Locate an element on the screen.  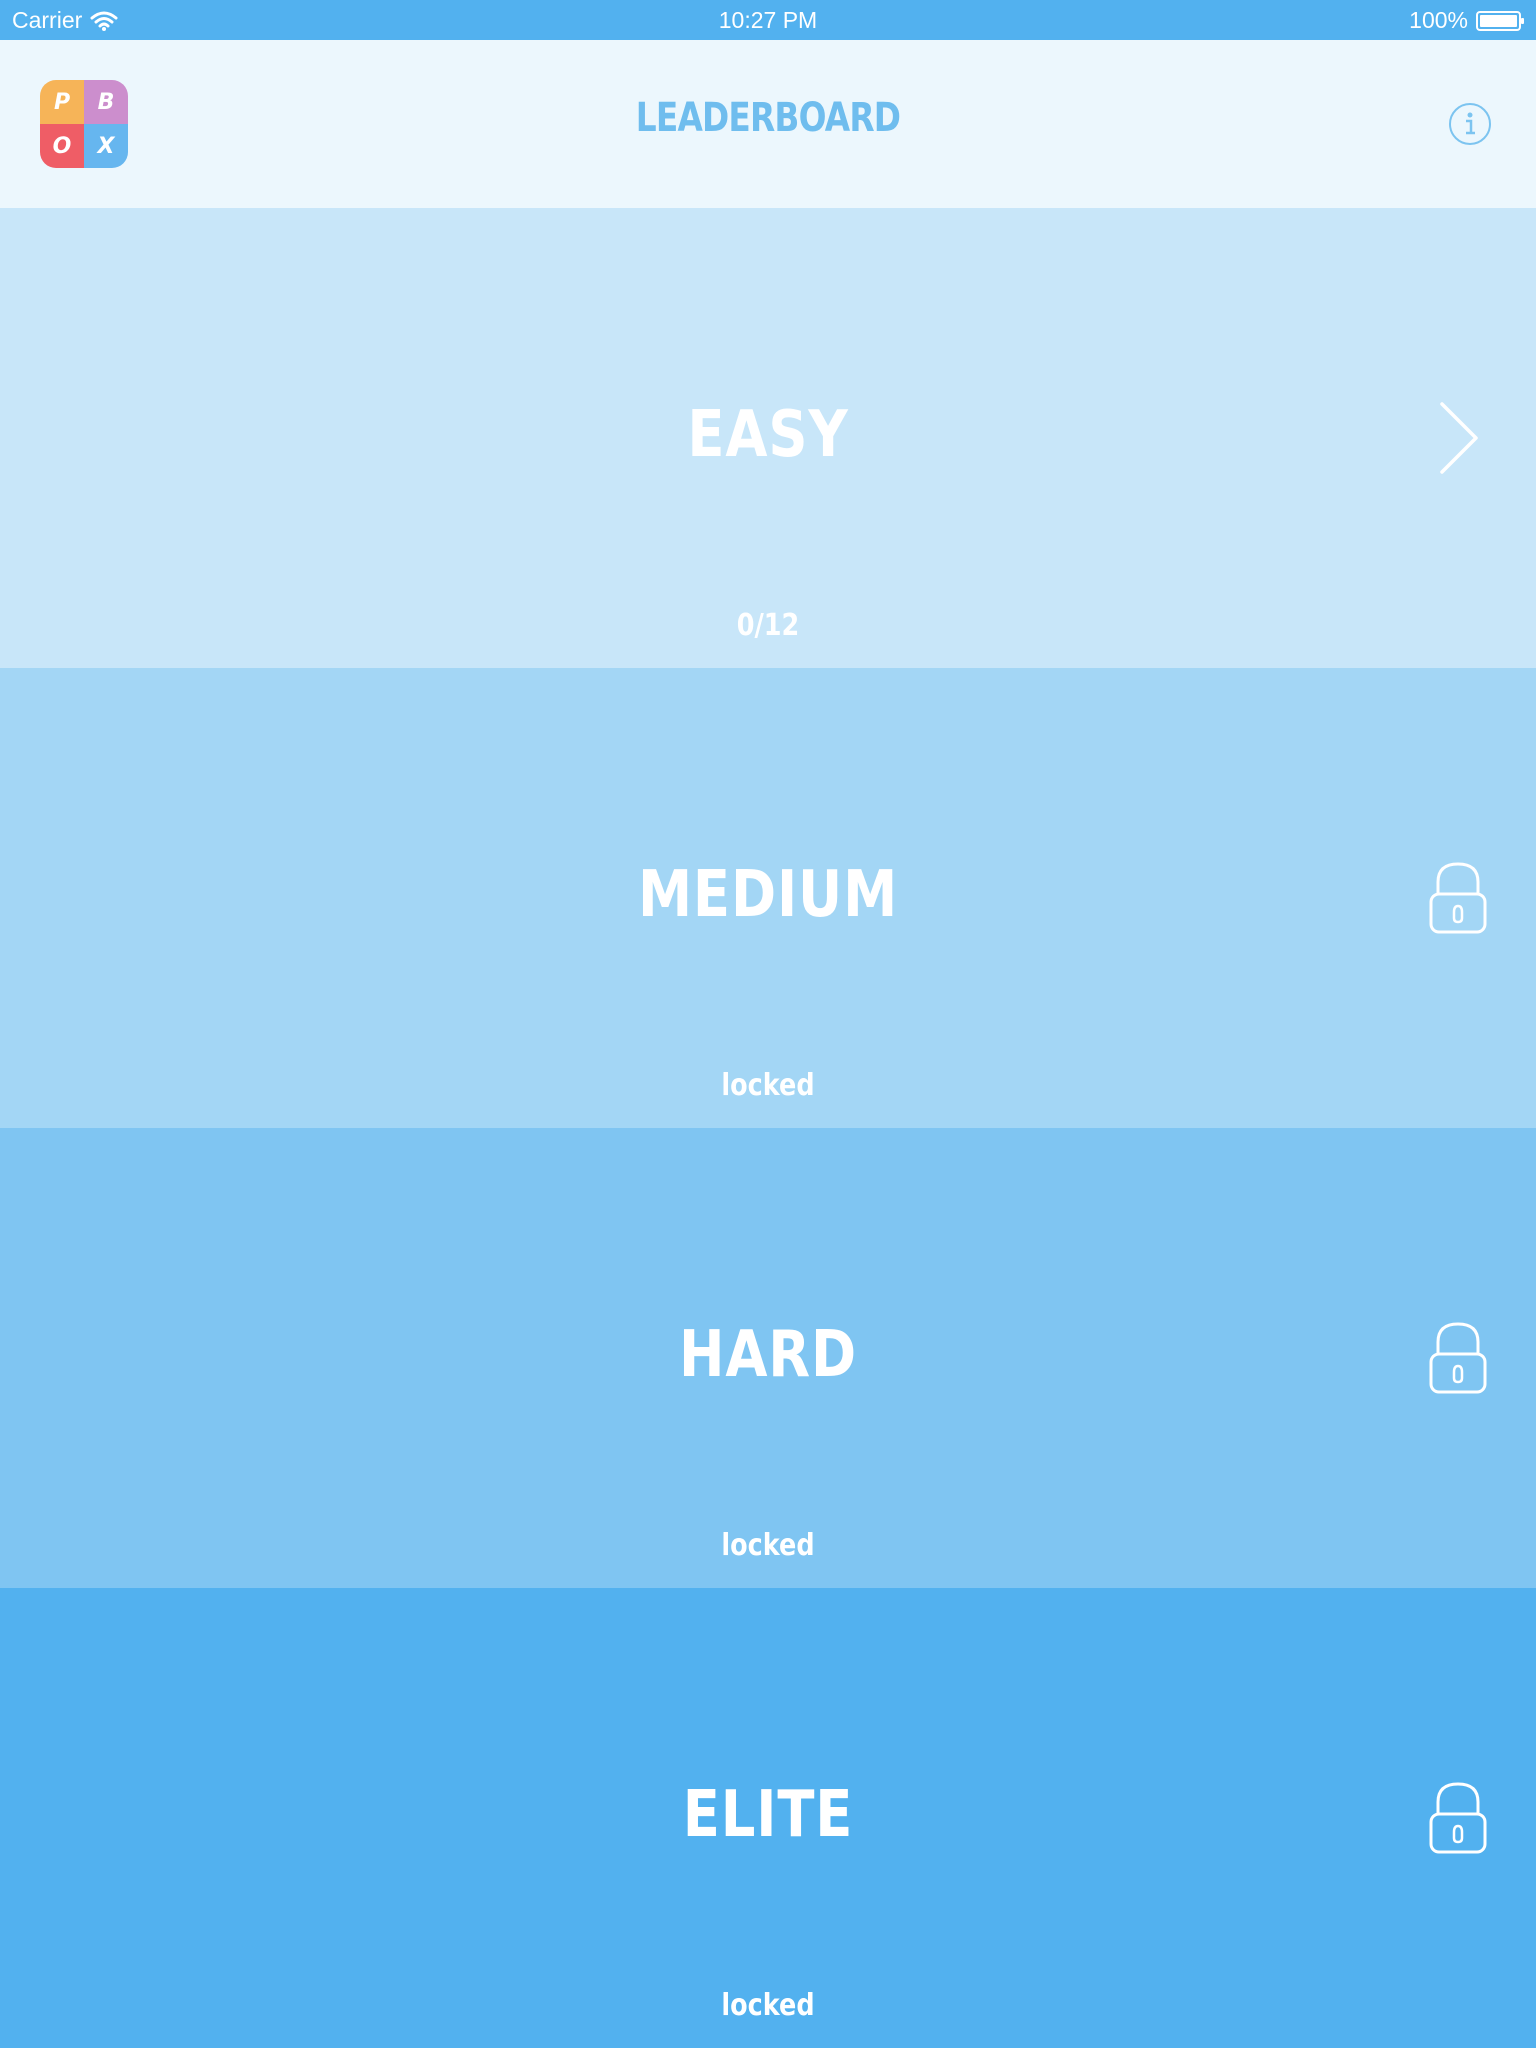
level-name: EASY is located at coordinates (768, 435).